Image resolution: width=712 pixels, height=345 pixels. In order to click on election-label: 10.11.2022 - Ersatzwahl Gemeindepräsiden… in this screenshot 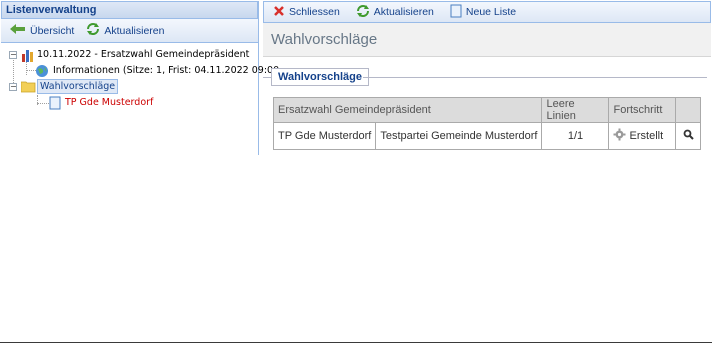, I will do `click(143, 54)`.